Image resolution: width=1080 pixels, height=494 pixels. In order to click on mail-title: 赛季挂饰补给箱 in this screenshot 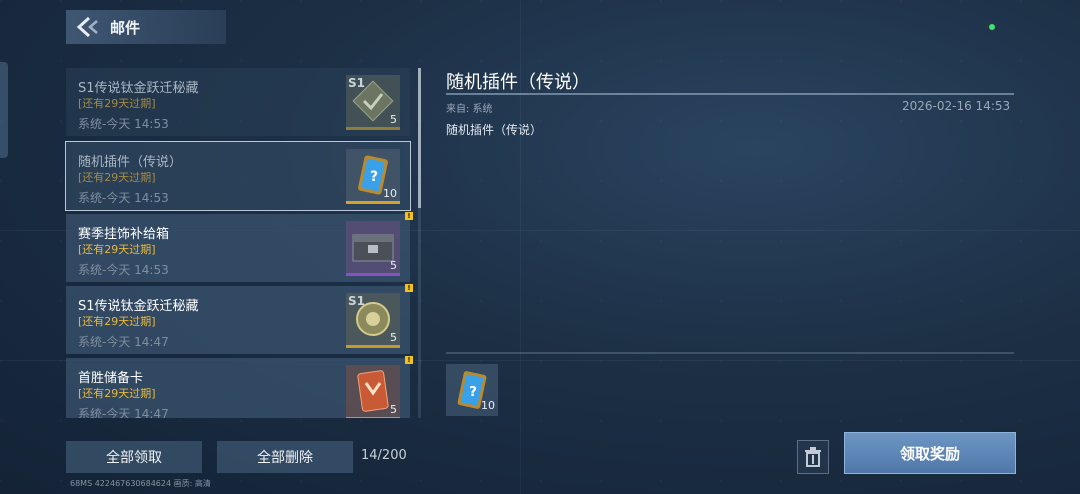, I will do `click(124, 234)`.